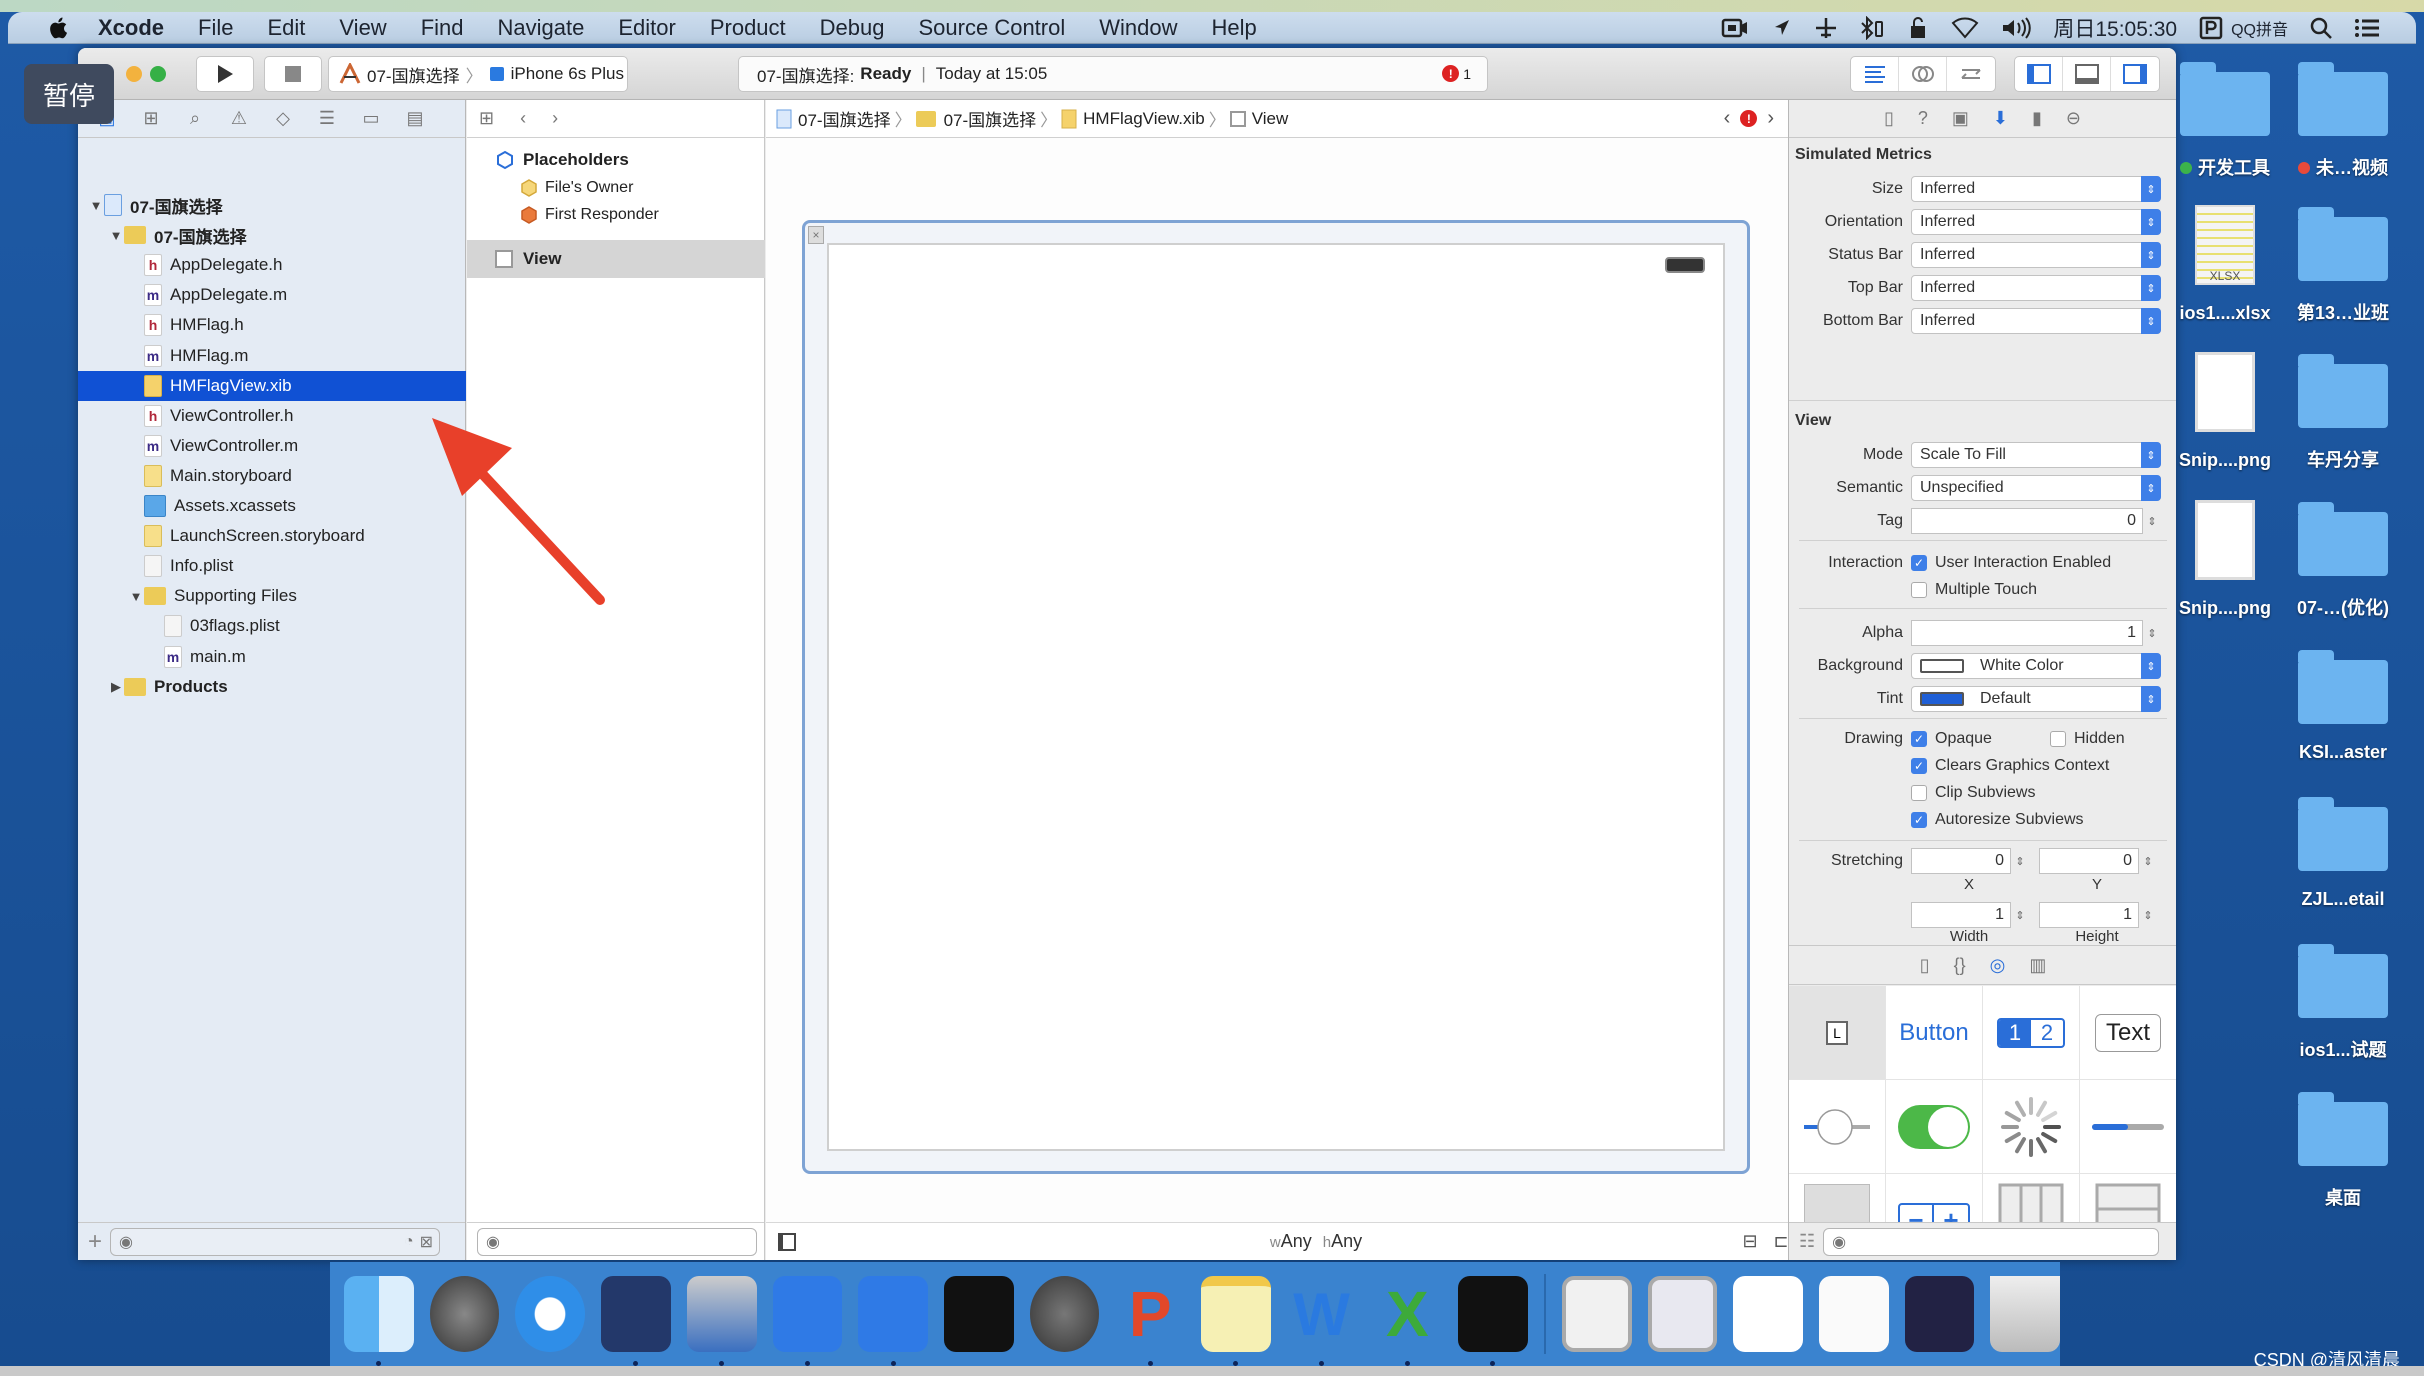 The image size is (2424, 1376). What do you see at coordinates (2343, 120) in the screenshot?
I see `desktop-icon: 未…视频` at bounding box center [2343, 120].